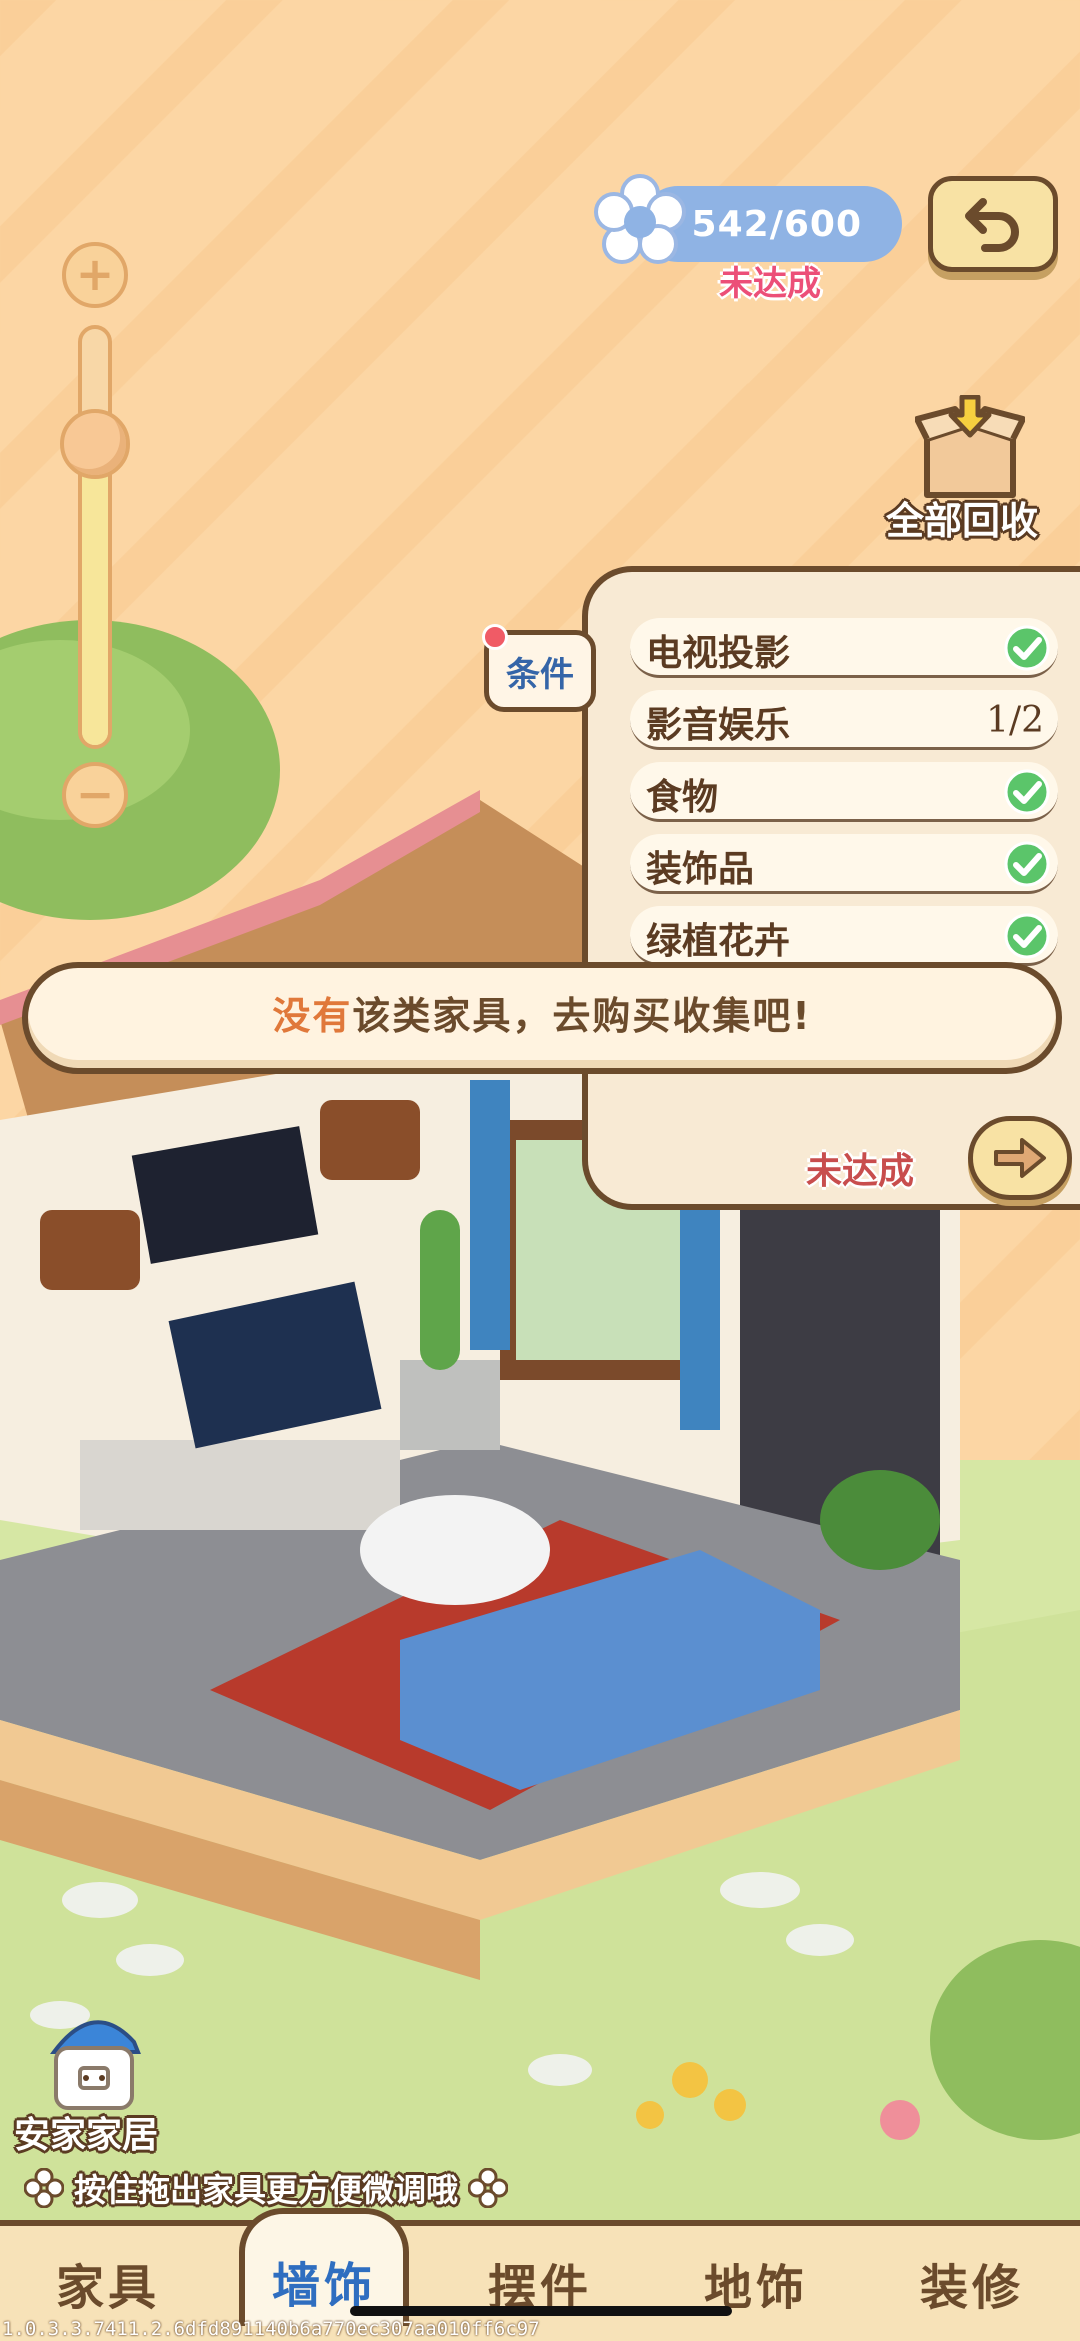 The image size is (1080, 2341). What do you see at coordinates (95, 795) in the screenshot?
I see `zoom-out-button: −` at bounding box center [95, 795].